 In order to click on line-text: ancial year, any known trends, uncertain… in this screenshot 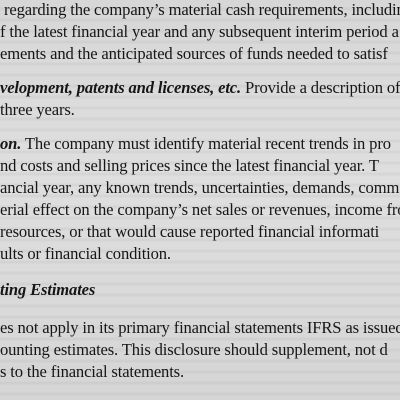, I will do `click(200, 187)`.